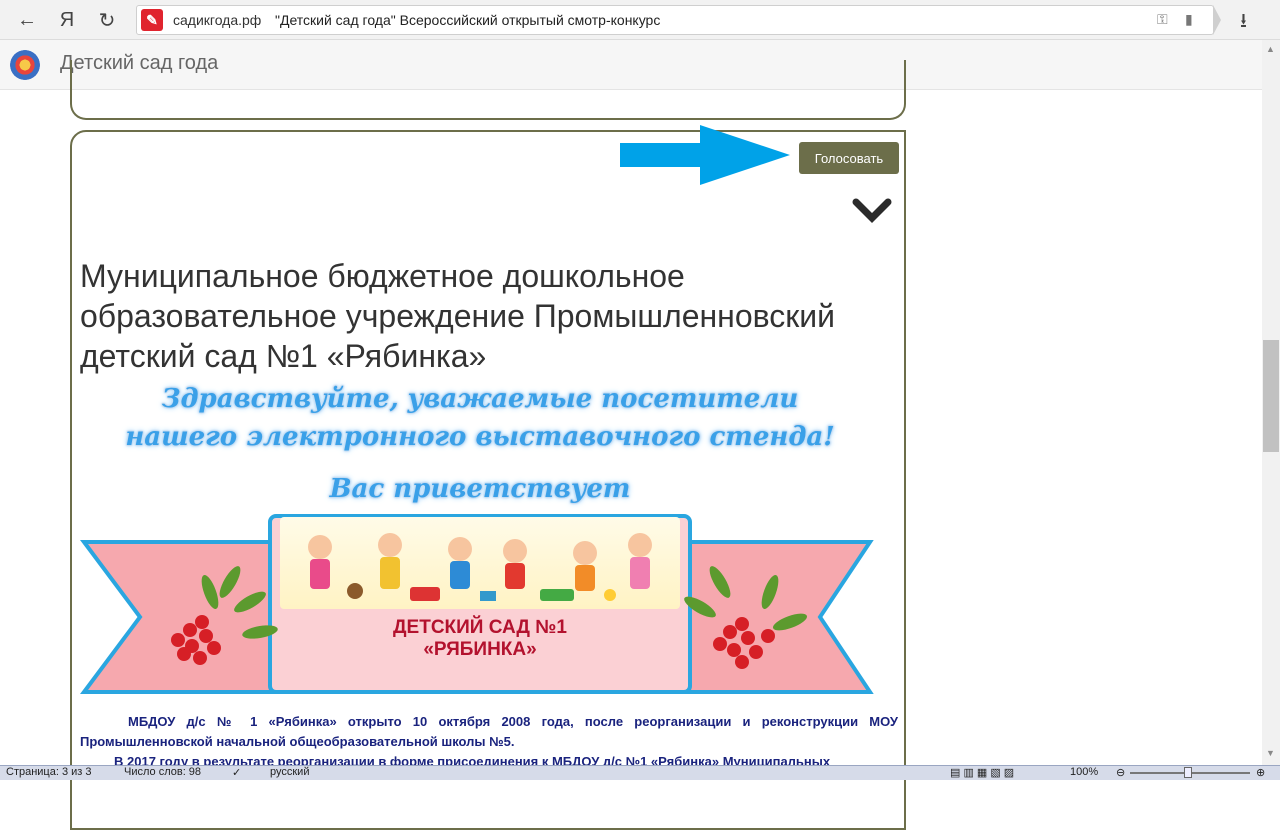 Image resolution: width=1280 pixels, height=830 pixels. Describe the element at coordinates (289, 772) in the screenshot. I see `language-indicator: русский` at that location.